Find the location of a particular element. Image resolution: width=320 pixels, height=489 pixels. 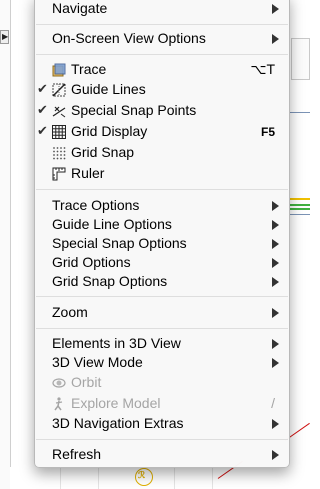

explore-model-icon is located at coordinates (59, 404).